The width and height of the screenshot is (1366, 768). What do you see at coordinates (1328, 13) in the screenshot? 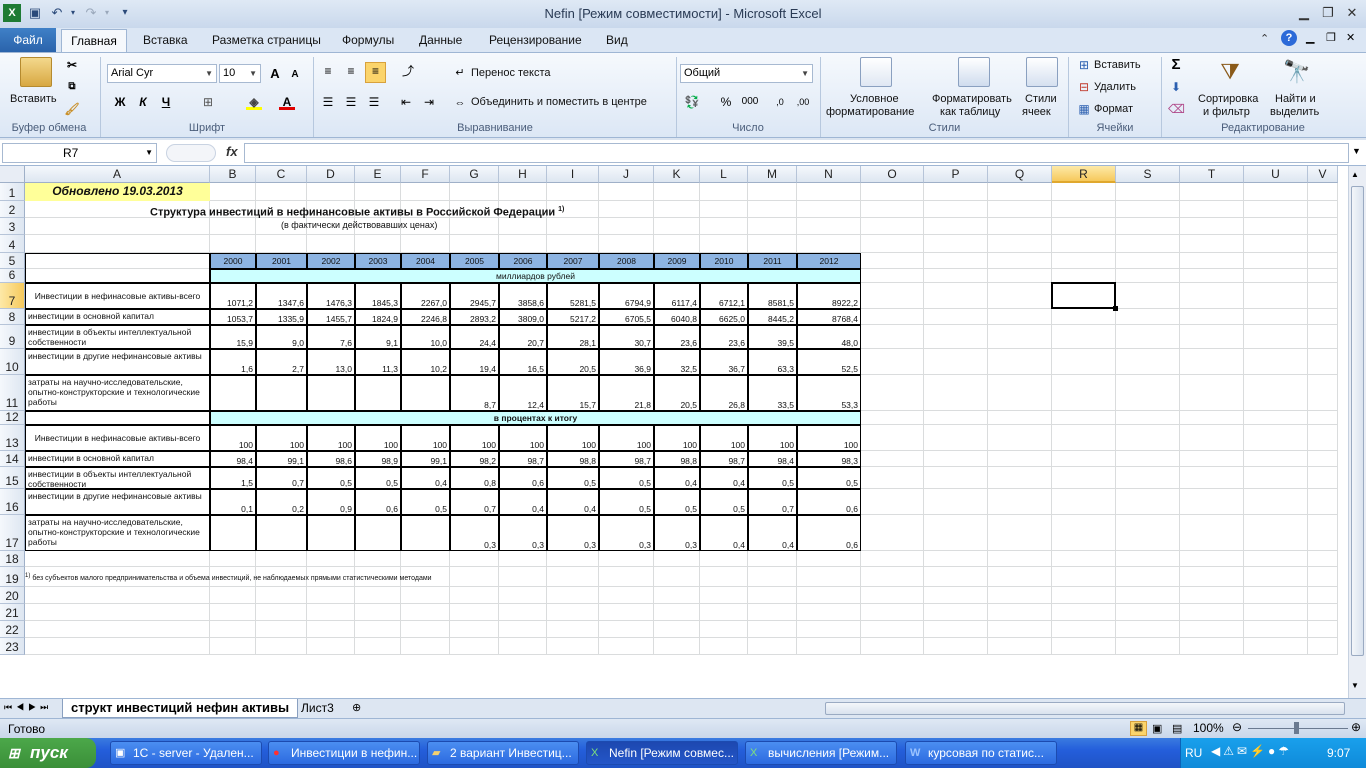
I see `restore-icon: ❐` at bounding box center [1328, 13].